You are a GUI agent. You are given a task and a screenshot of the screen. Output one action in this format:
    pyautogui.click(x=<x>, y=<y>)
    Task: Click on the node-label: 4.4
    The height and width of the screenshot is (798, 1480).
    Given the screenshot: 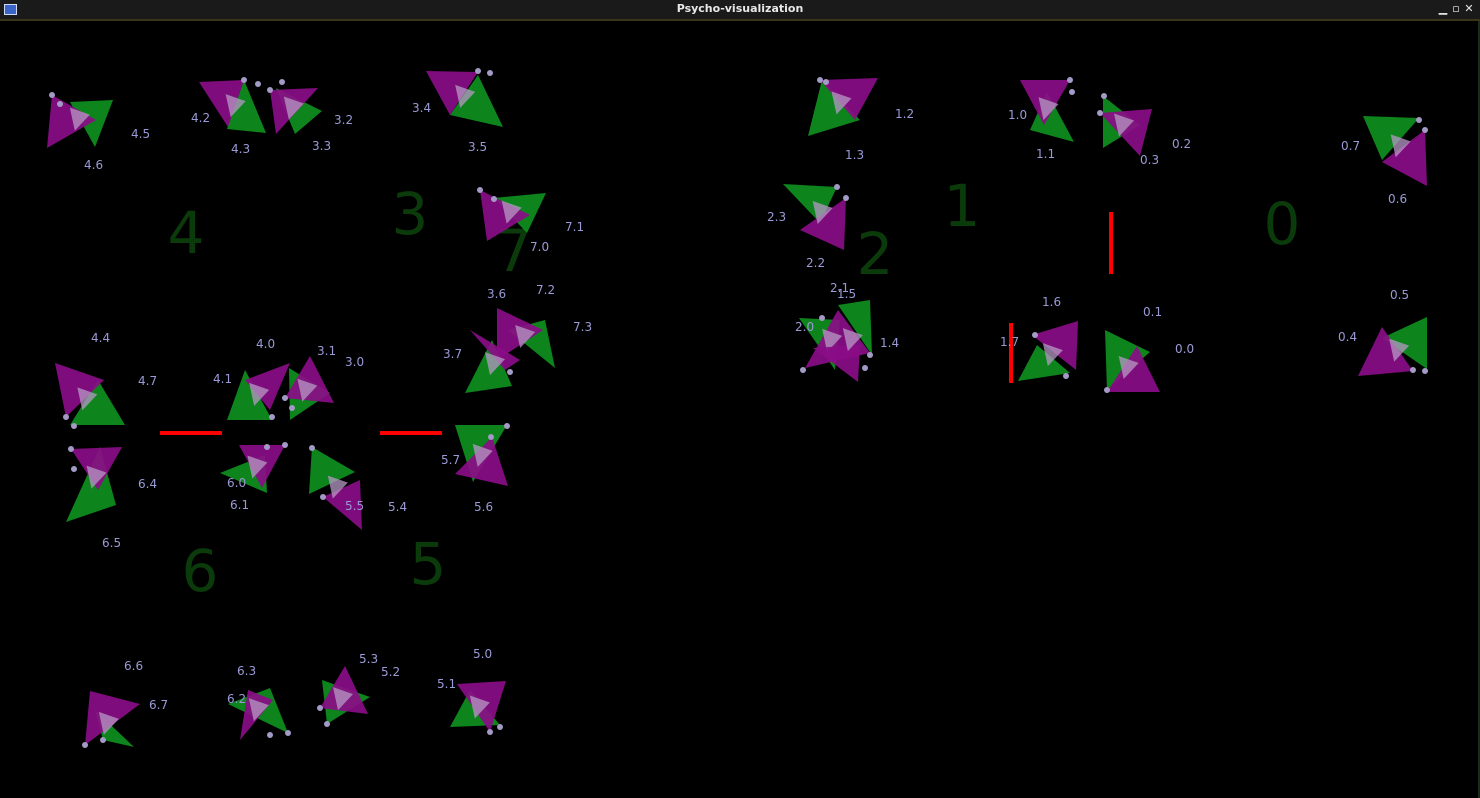 What is the action you would take?
    pyautogui.click(x=100, y=338)
    